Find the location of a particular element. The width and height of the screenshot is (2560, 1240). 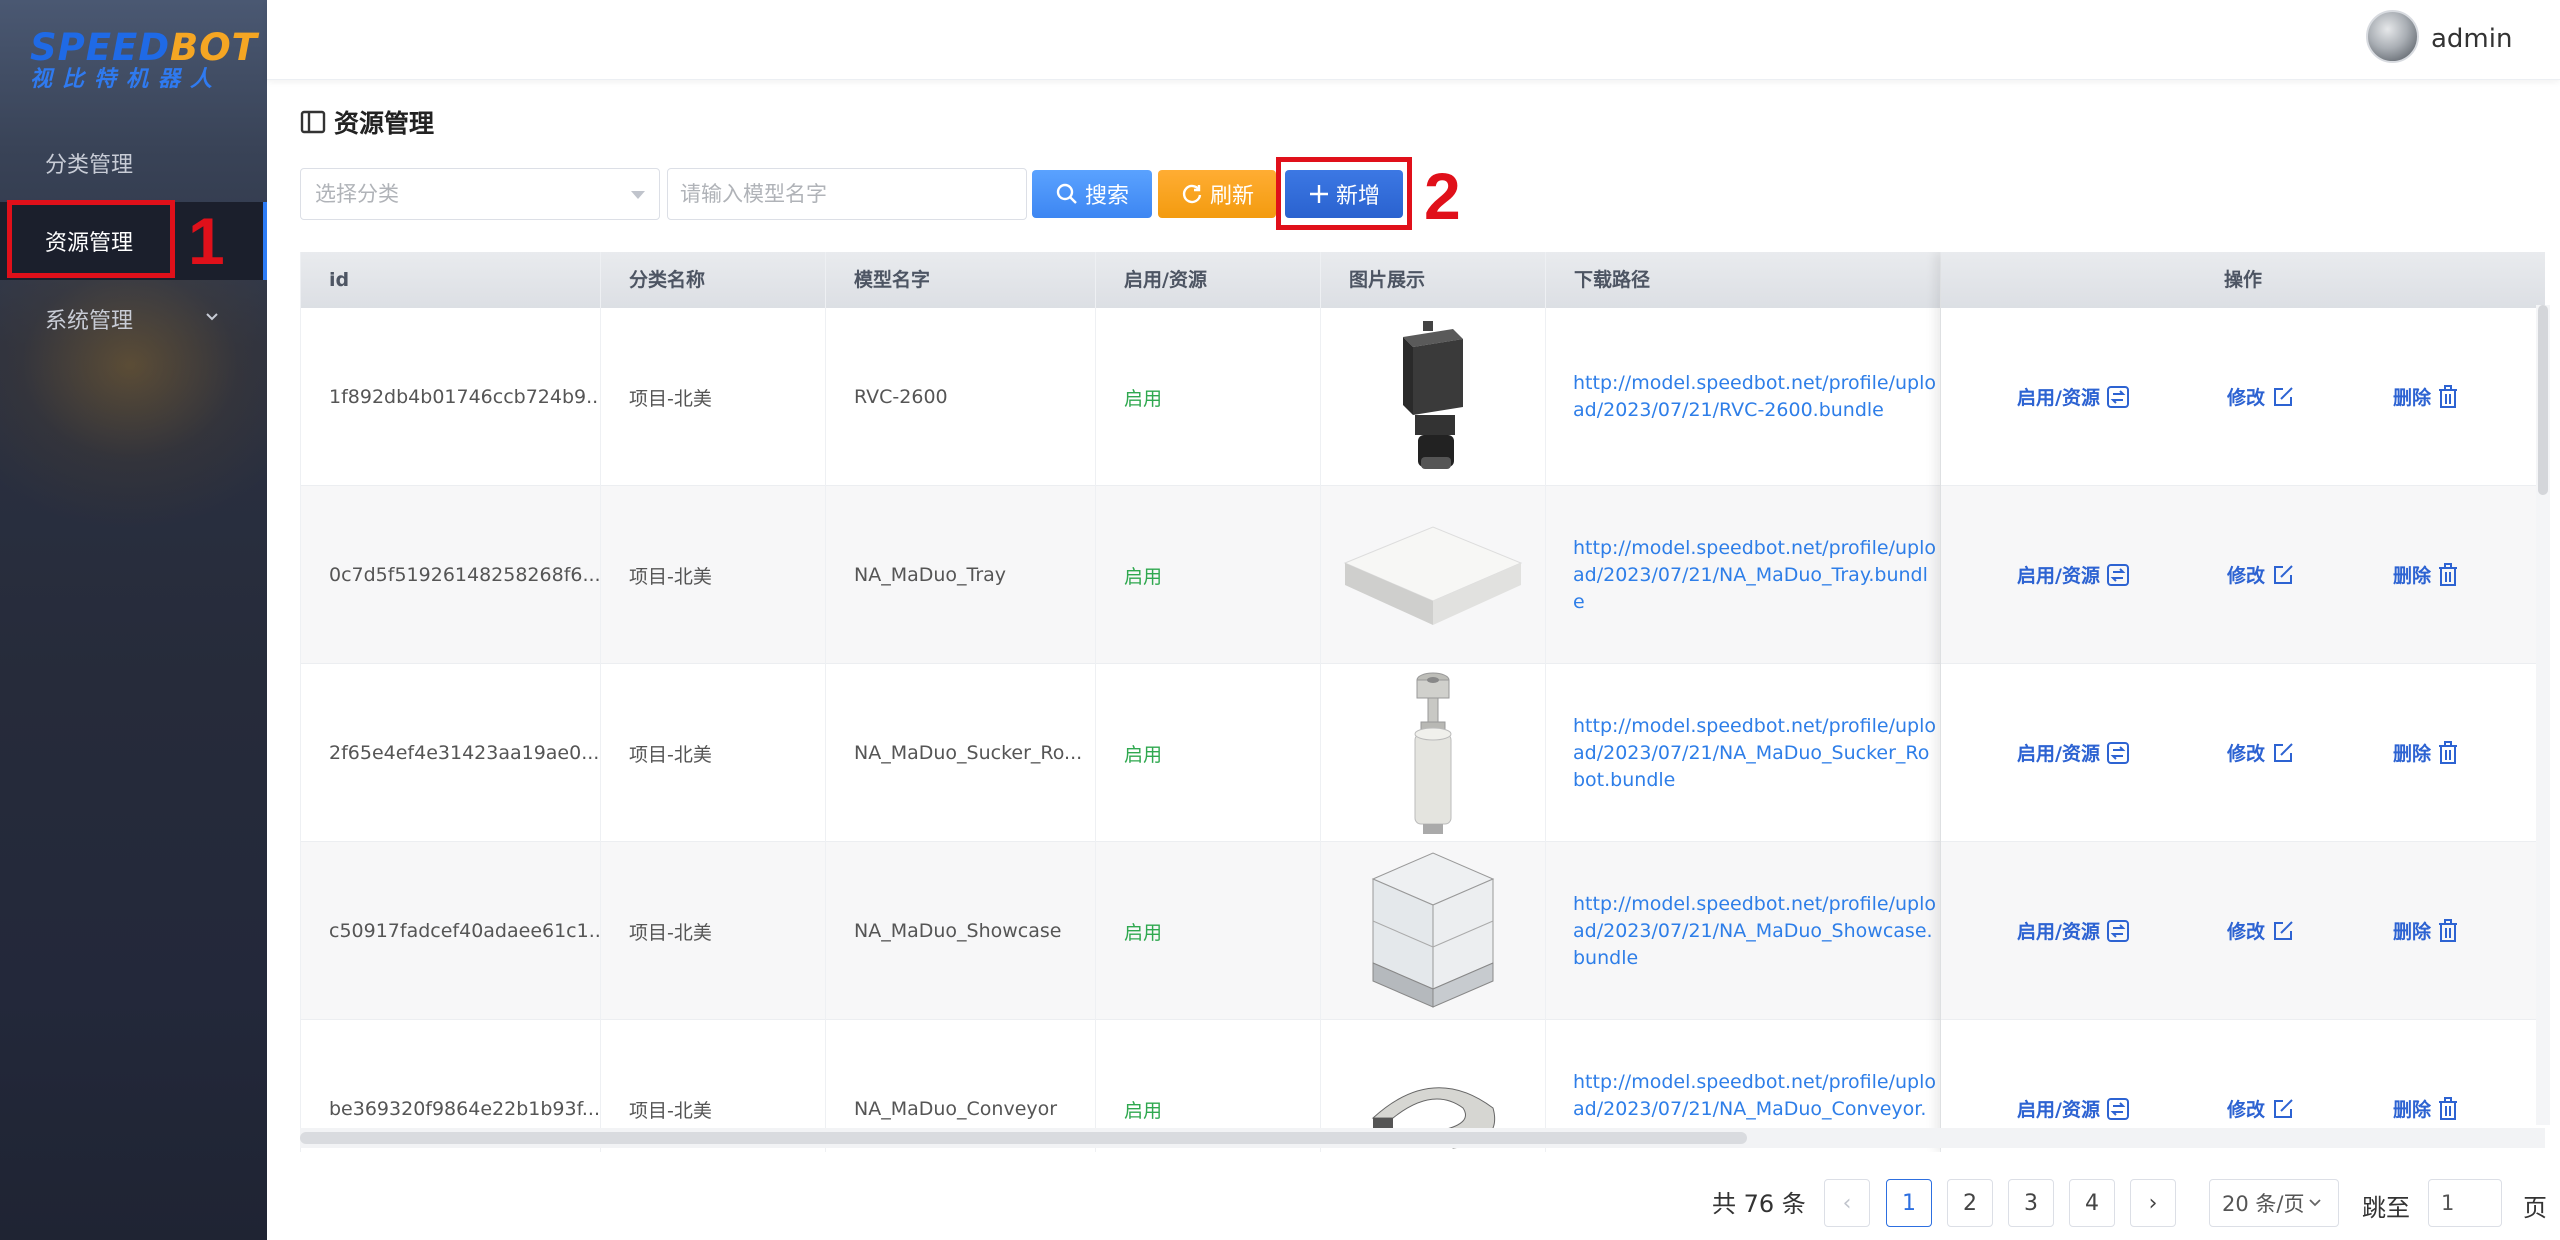

model-name-placeholder: 请输入模型名字 is located at coordinates (753, 194).